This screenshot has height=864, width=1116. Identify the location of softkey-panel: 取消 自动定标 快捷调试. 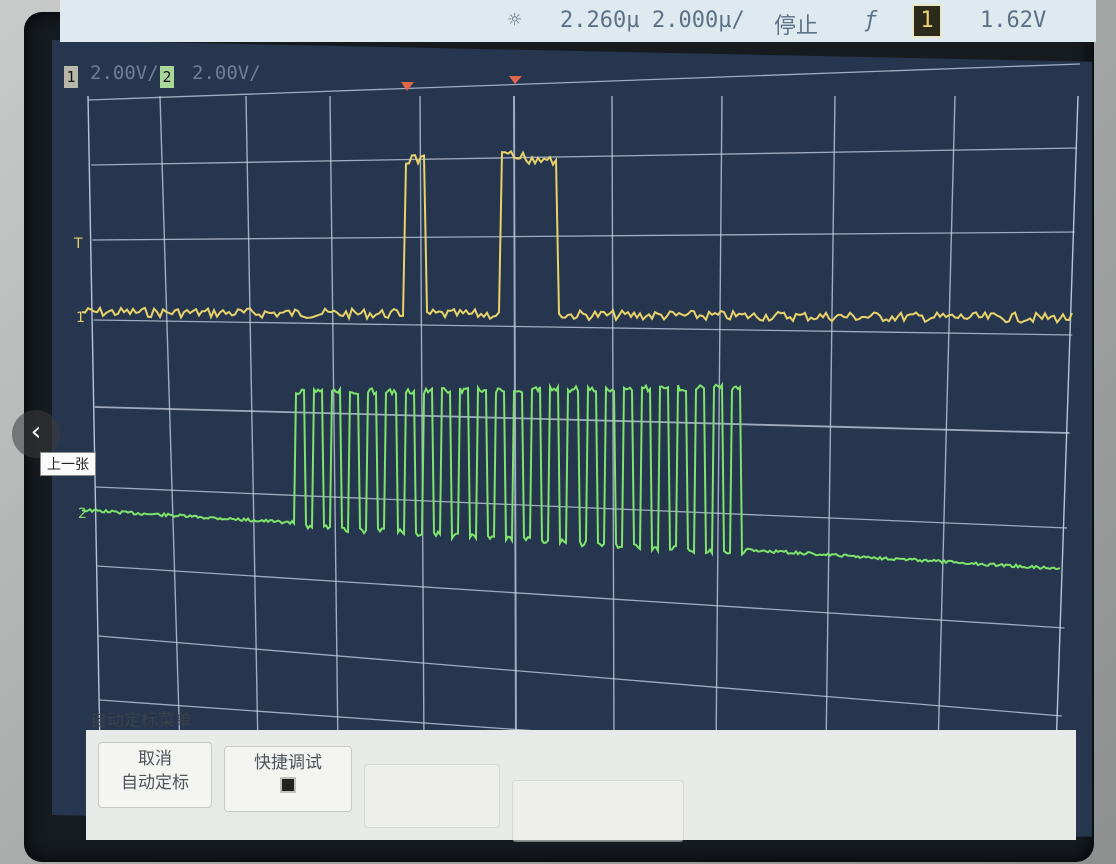
(581, 786).